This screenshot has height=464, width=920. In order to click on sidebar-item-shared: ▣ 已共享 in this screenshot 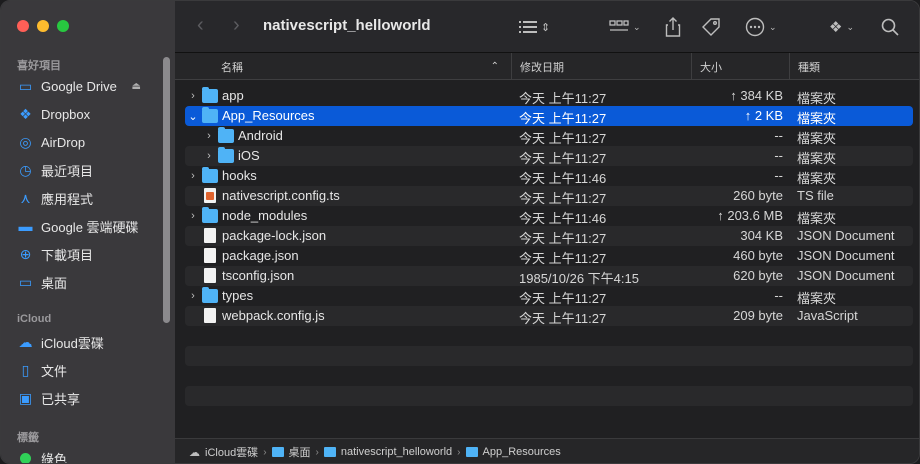, I will do `click(91, 398)`.